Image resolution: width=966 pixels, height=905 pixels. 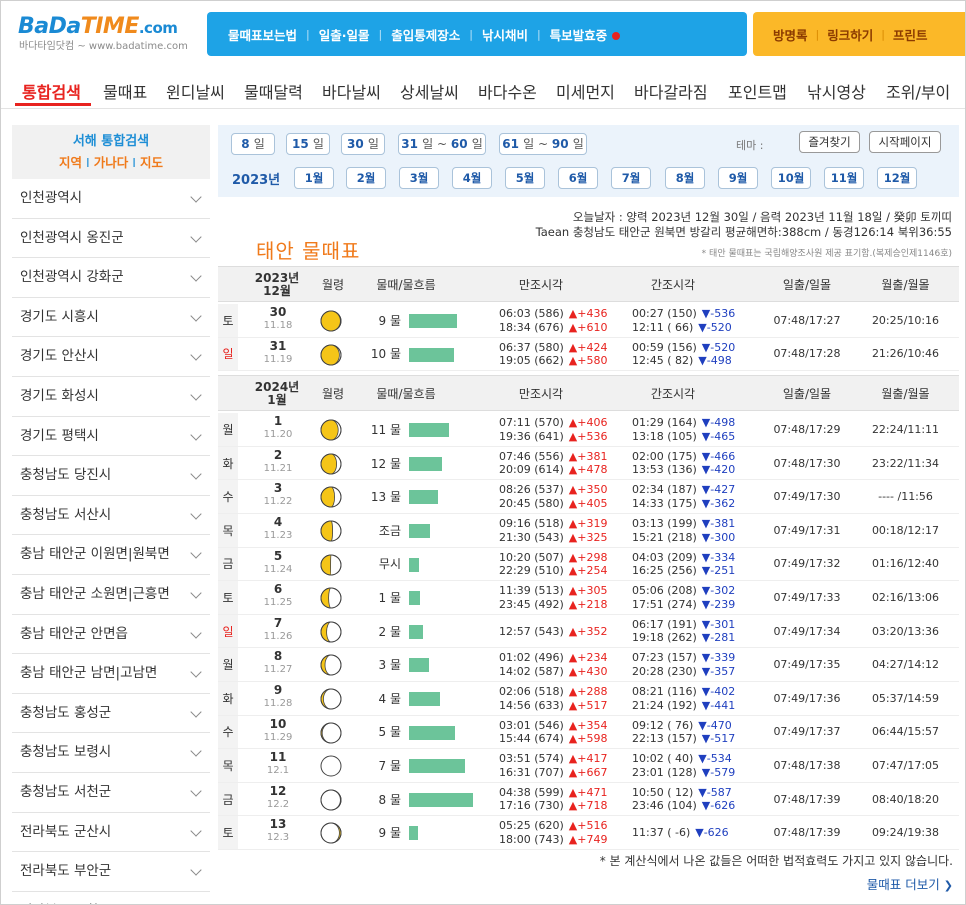 I want to click on month-button: 9월, so click(x=738, y=178).